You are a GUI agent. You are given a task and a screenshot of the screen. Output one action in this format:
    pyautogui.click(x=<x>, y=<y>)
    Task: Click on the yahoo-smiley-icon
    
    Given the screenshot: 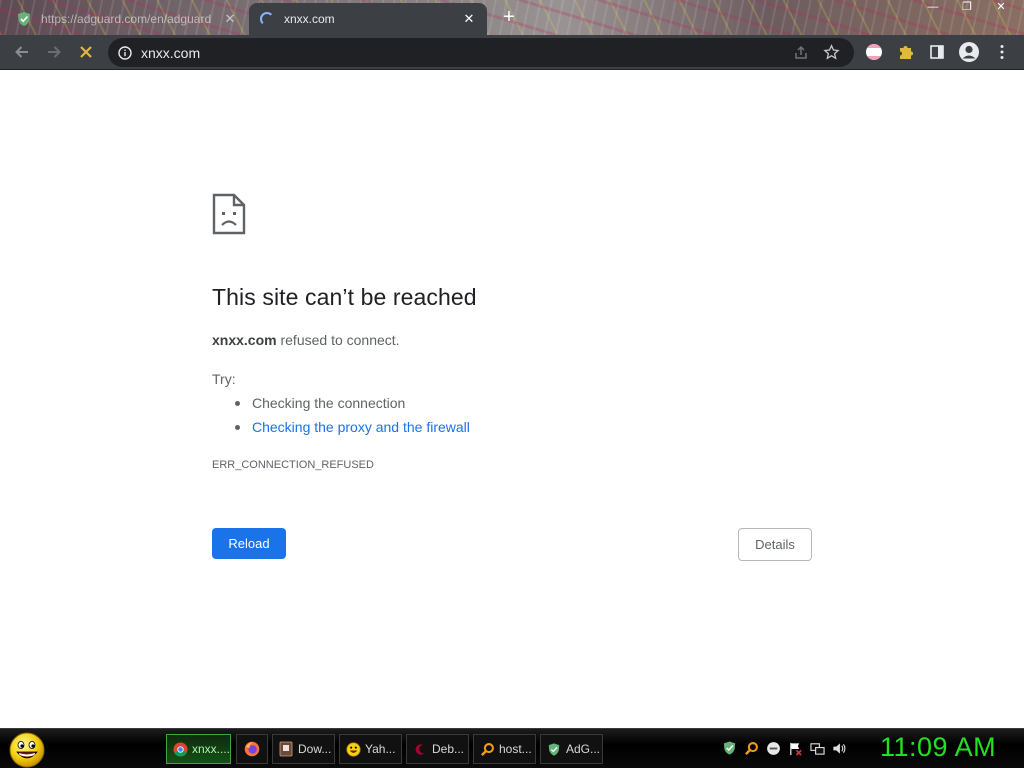 What is the action you would take?
    pyautogui.click(x=353, y=749)
    